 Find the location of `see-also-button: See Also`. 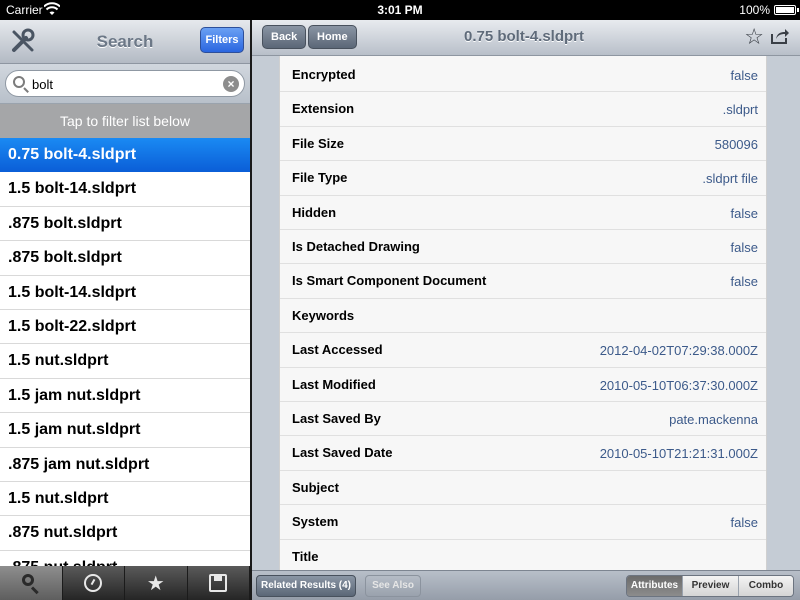

see-also-button: See Also is located at coordinates (393, 586).